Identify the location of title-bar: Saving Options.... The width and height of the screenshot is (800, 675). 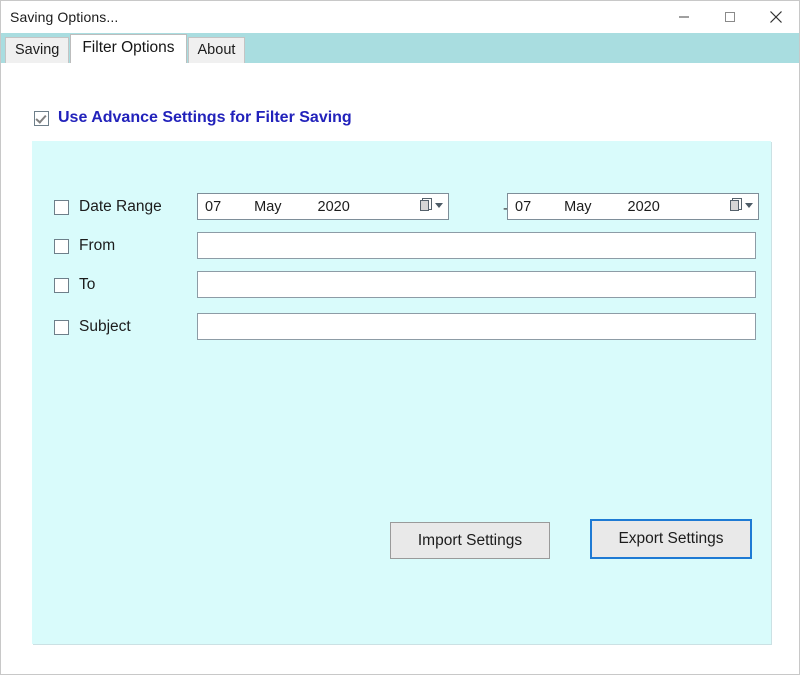
(400, 17).